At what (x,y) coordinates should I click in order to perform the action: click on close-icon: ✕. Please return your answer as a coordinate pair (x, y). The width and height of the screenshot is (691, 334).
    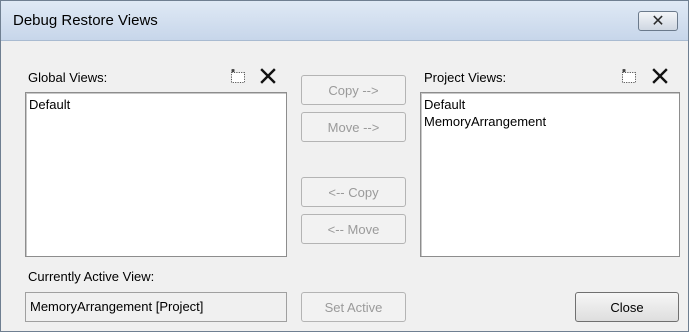
    Looking at the image, I should click on (658, 21).